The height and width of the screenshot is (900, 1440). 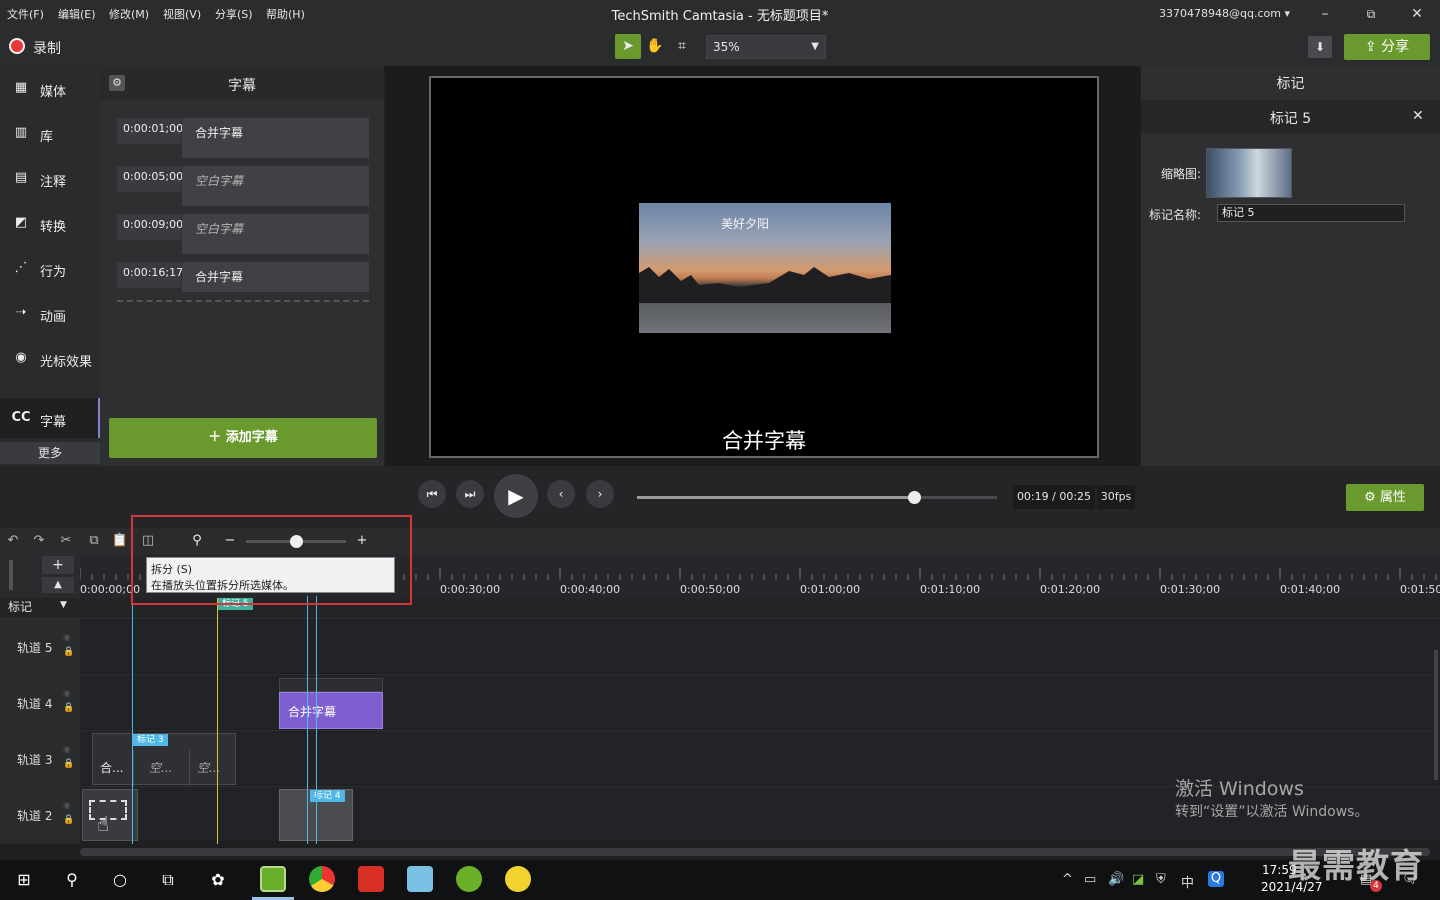 What do you see at coordinates (766, 47) in the screenshot?
I see `zoom-select: 35% ▼` at bounding box center [766, 47].